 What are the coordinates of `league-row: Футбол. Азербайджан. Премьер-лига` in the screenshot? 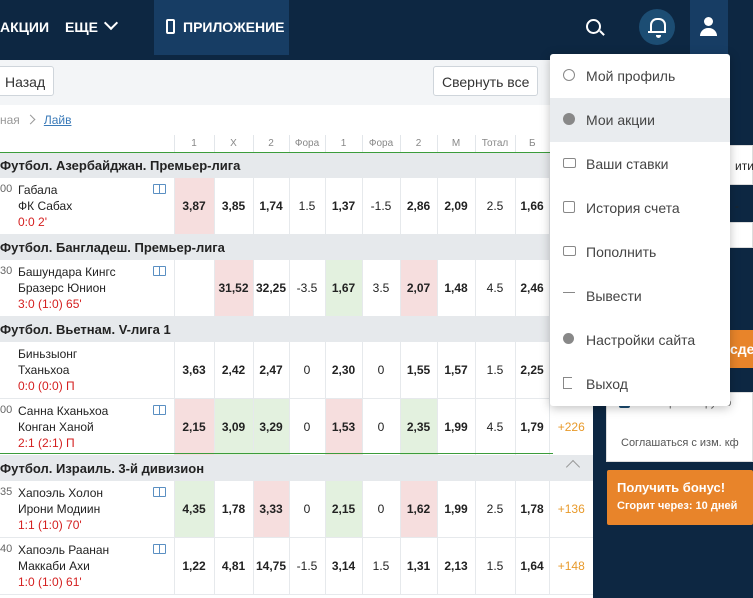 It's located at (296, 165).